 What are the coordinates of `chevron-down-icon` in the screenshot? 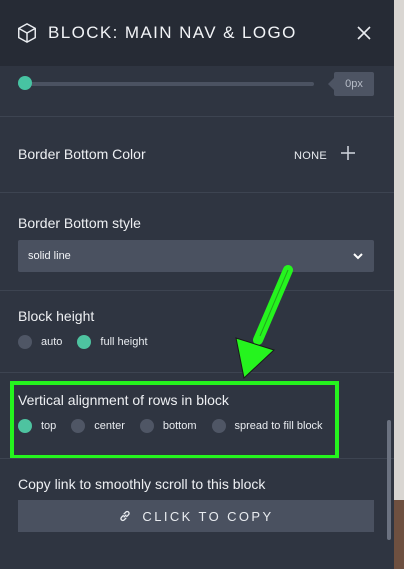 It's located at (358, 256).